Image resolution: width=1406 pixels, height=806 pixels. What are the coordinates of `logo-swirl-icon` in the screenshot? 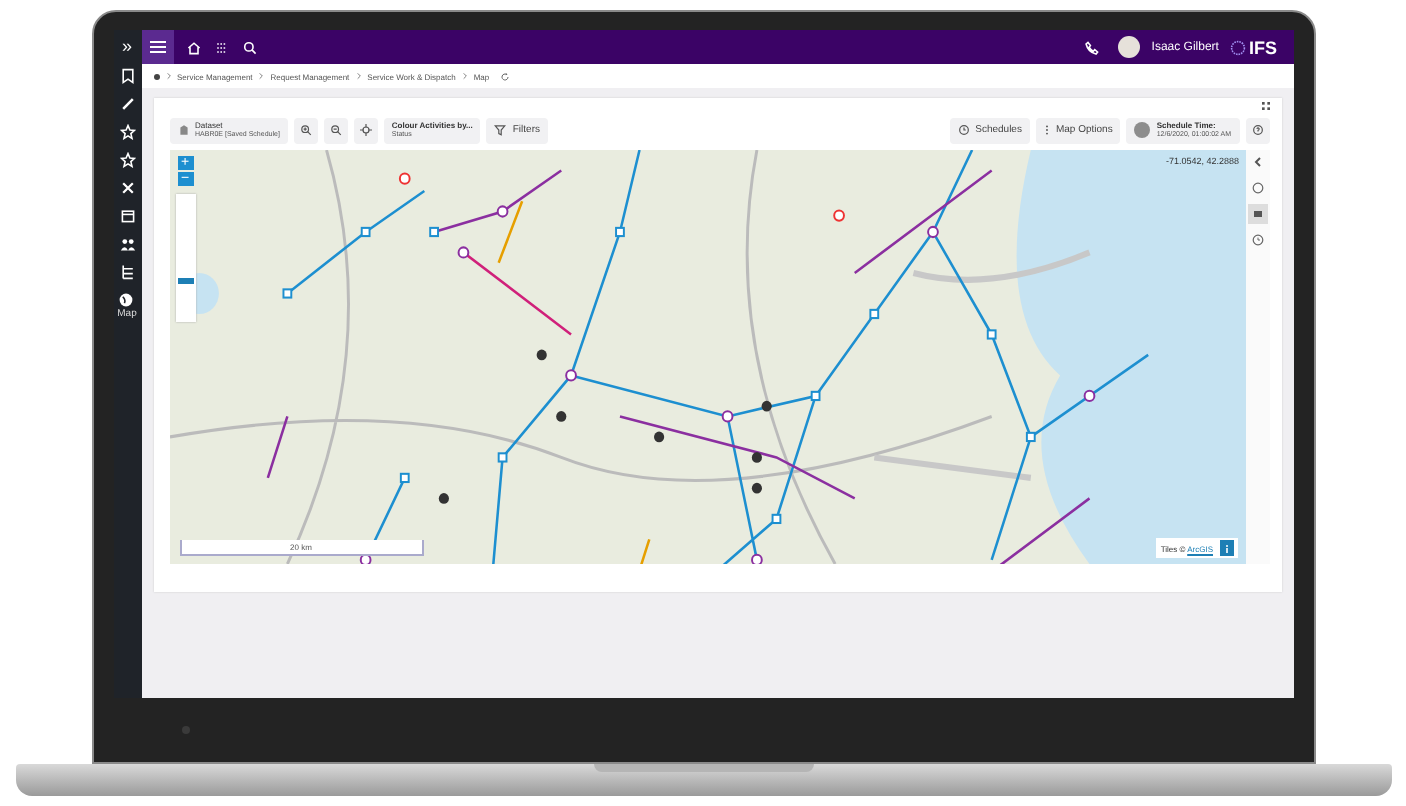 It's located at (1238, 47).